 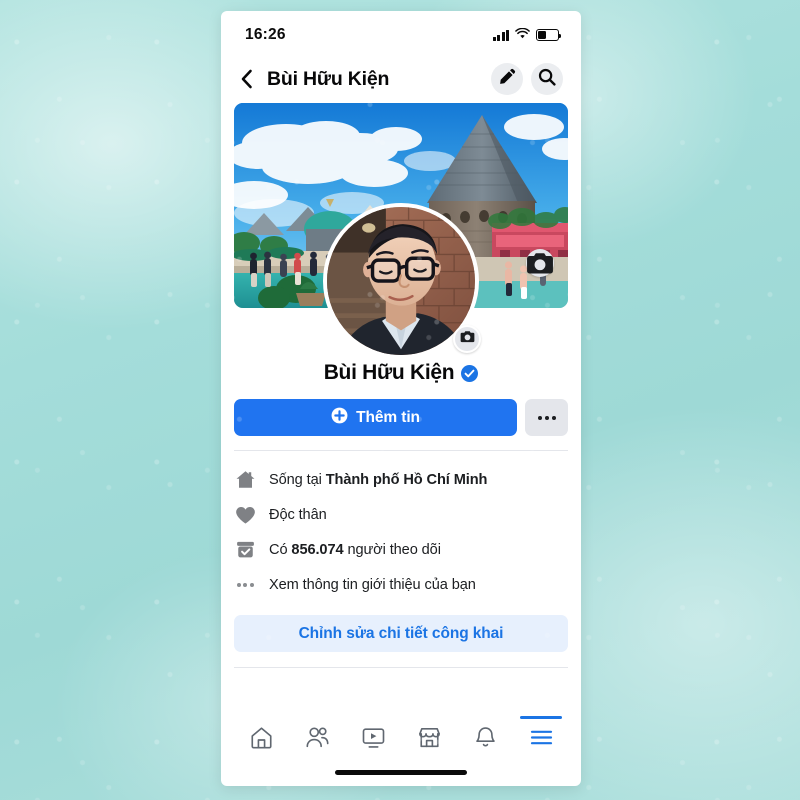 I want to click on profile-name-row: Bùi Hữu Kiện, so click(x=401, y=373).